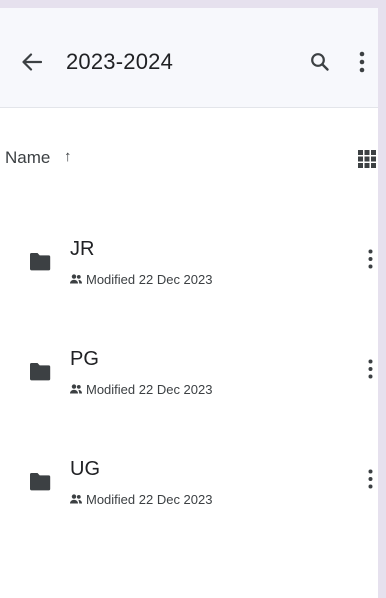  I want to click on search-icon, so click(320, 62).